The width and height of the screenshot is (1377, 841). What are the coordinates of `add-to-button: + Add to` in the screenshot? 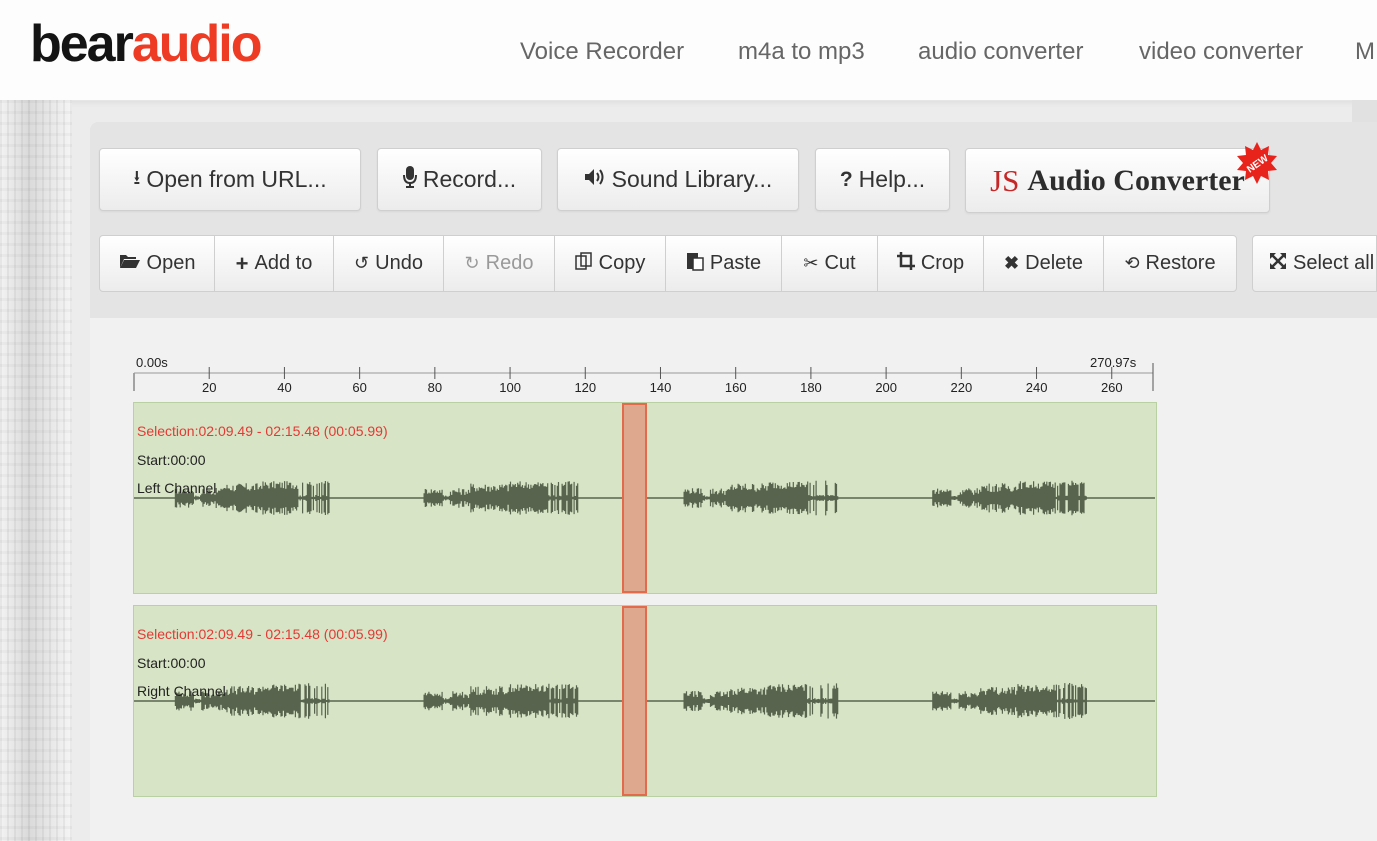 It's located at (274, 263).